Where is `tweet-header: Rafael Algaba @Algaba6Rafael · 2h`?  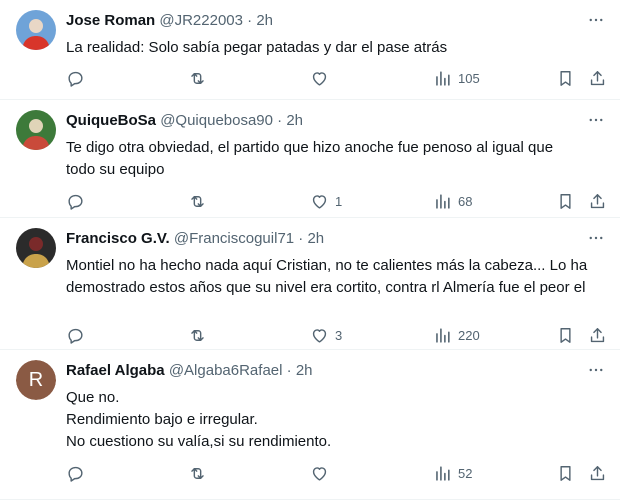
tweet-header: Rafael Algaba @Algaba6Rafael · 2h is located at coordinates (189, 371).